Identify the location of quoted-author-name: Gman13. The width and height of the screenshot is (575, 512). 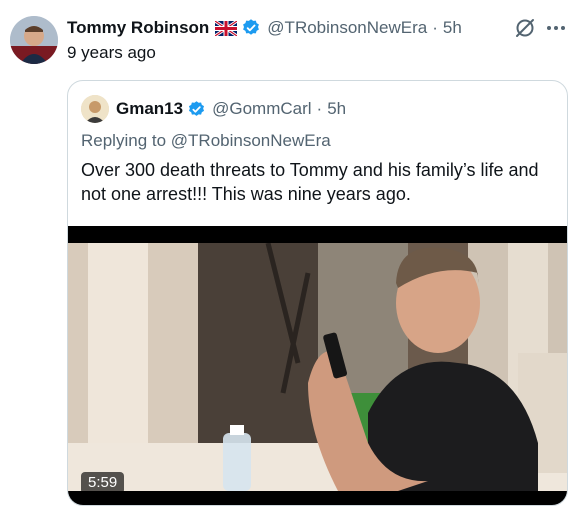
(149, 109).